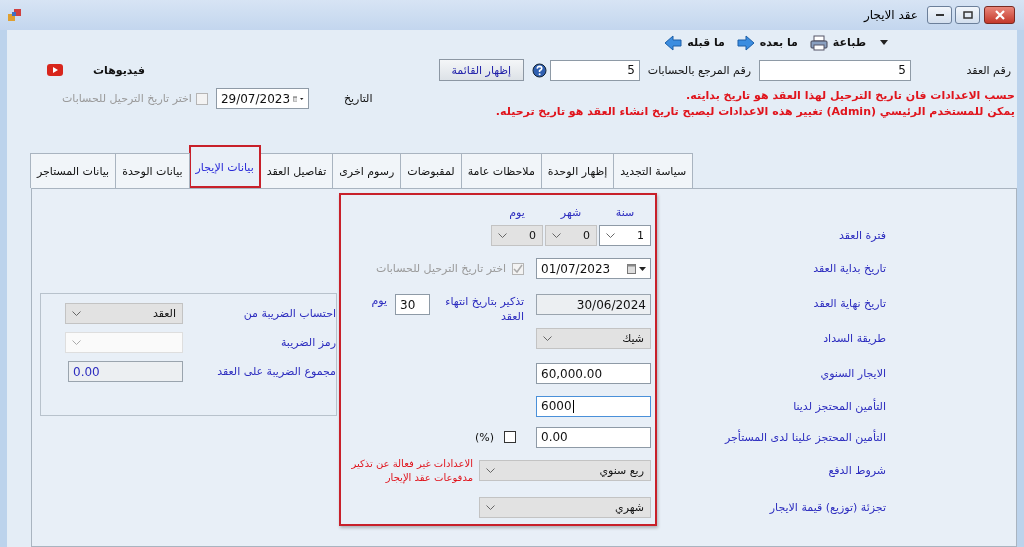 The width and height of the screenshot is (1024, 547). What do you see at coordinates (988, 70) in the screenshot?
I see `field-label: رقم العقد` at bounding box center [988, 70].